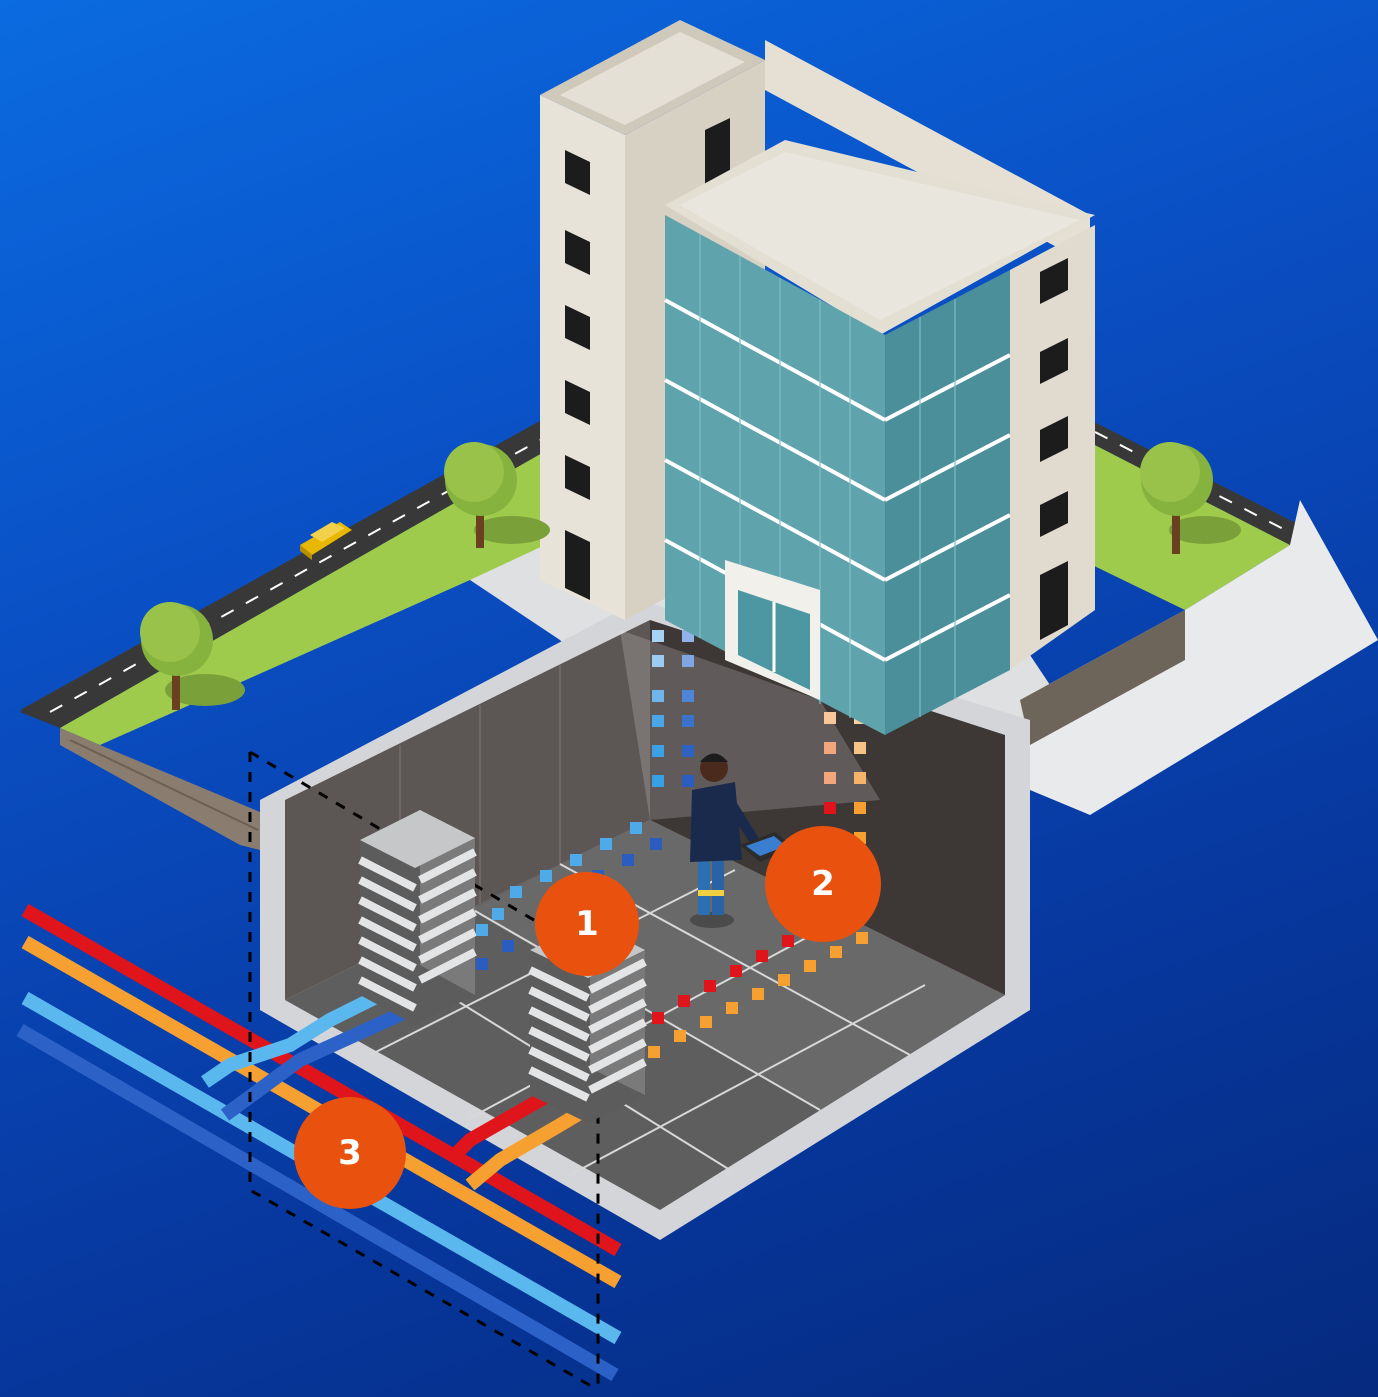 The height and width of the screenshot is (1397, 1378). I want to click on badge-2-label: 2, so click(823, 884).